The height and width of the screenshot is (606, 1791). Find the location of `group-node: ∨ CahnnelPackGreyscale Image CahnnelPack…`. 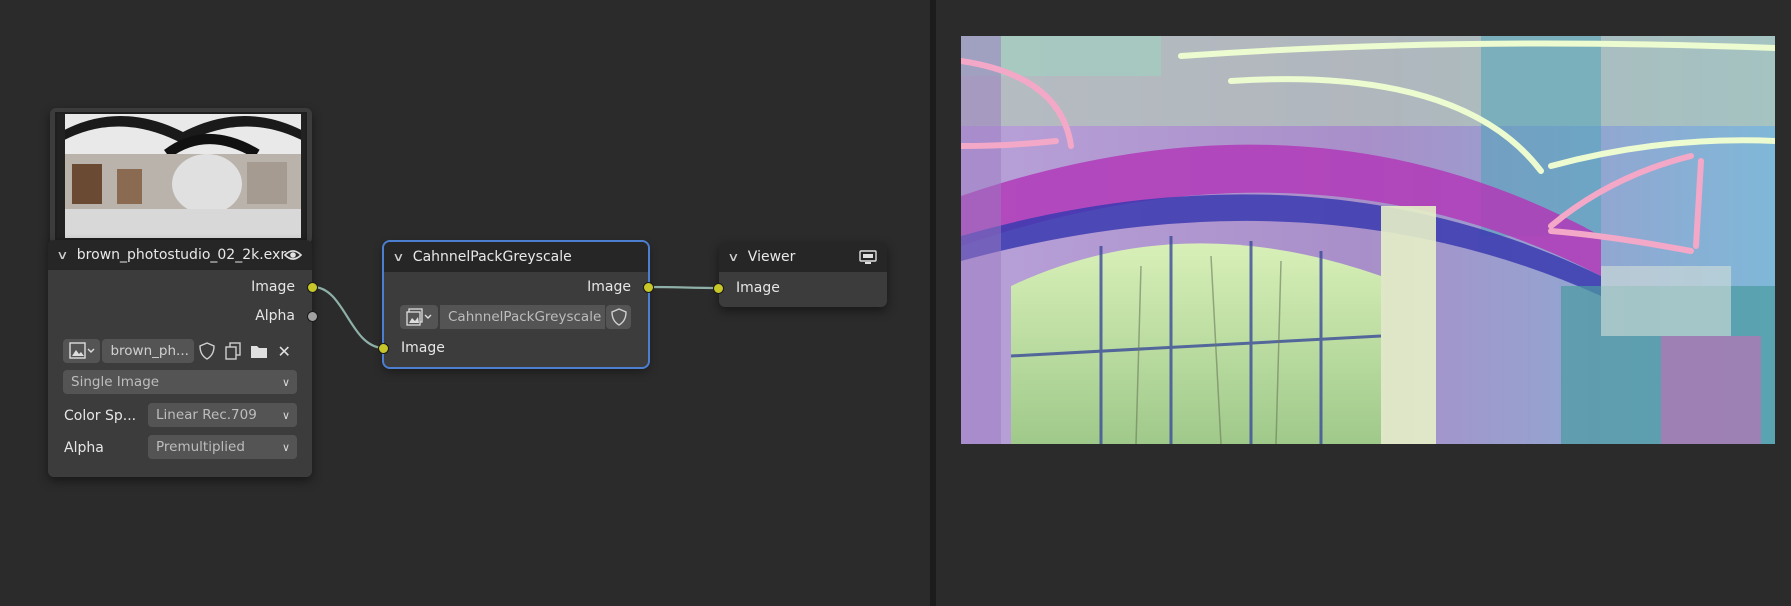

group-node: ∨ CahnnelPackGreyscale Image CahnnelPack… is located at coordinates (516, 304).